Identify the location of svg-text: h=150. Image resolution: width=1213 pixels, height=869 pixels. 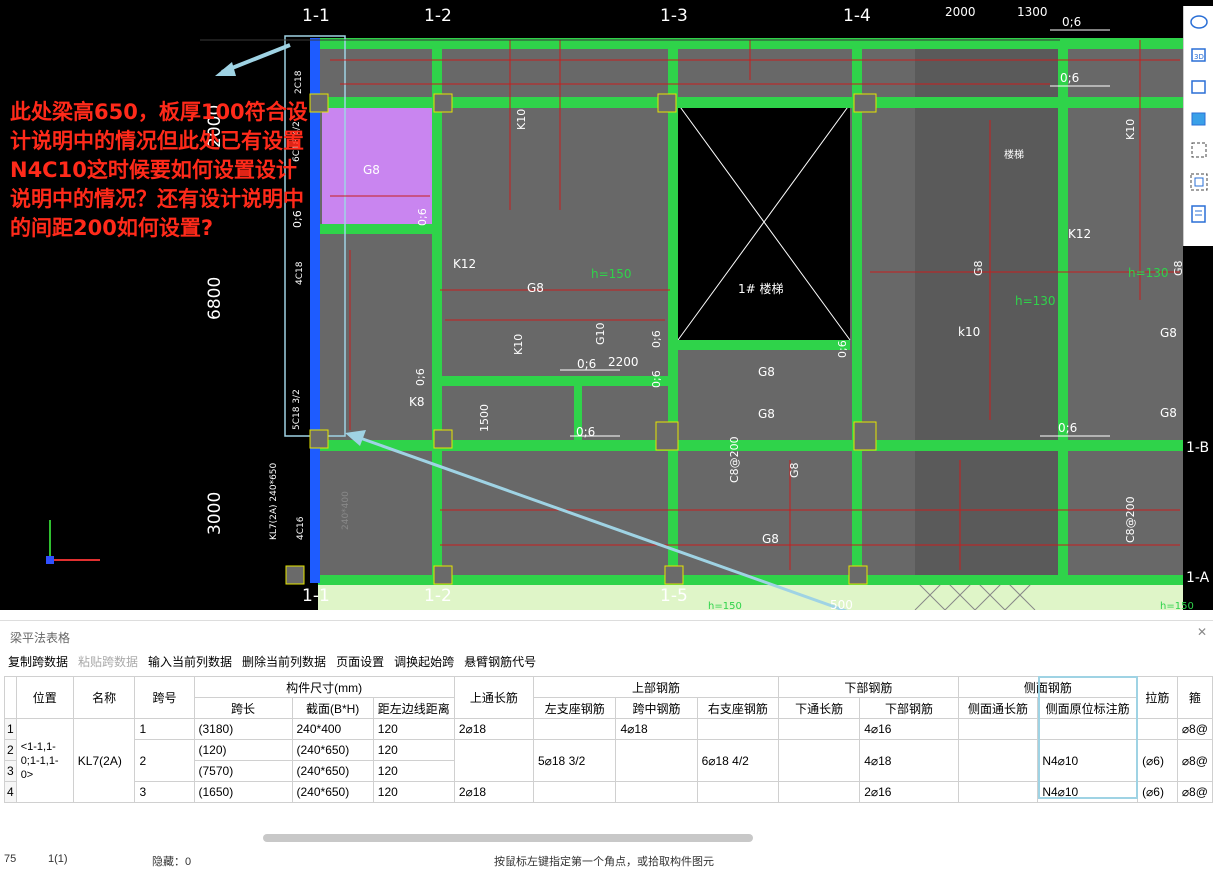
(725, 605).